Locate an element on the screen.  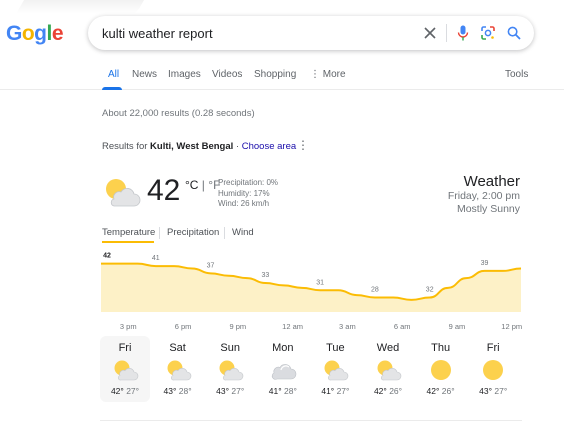
forecast-day: Thu 42° 26° is located at coordinates (441, 369).